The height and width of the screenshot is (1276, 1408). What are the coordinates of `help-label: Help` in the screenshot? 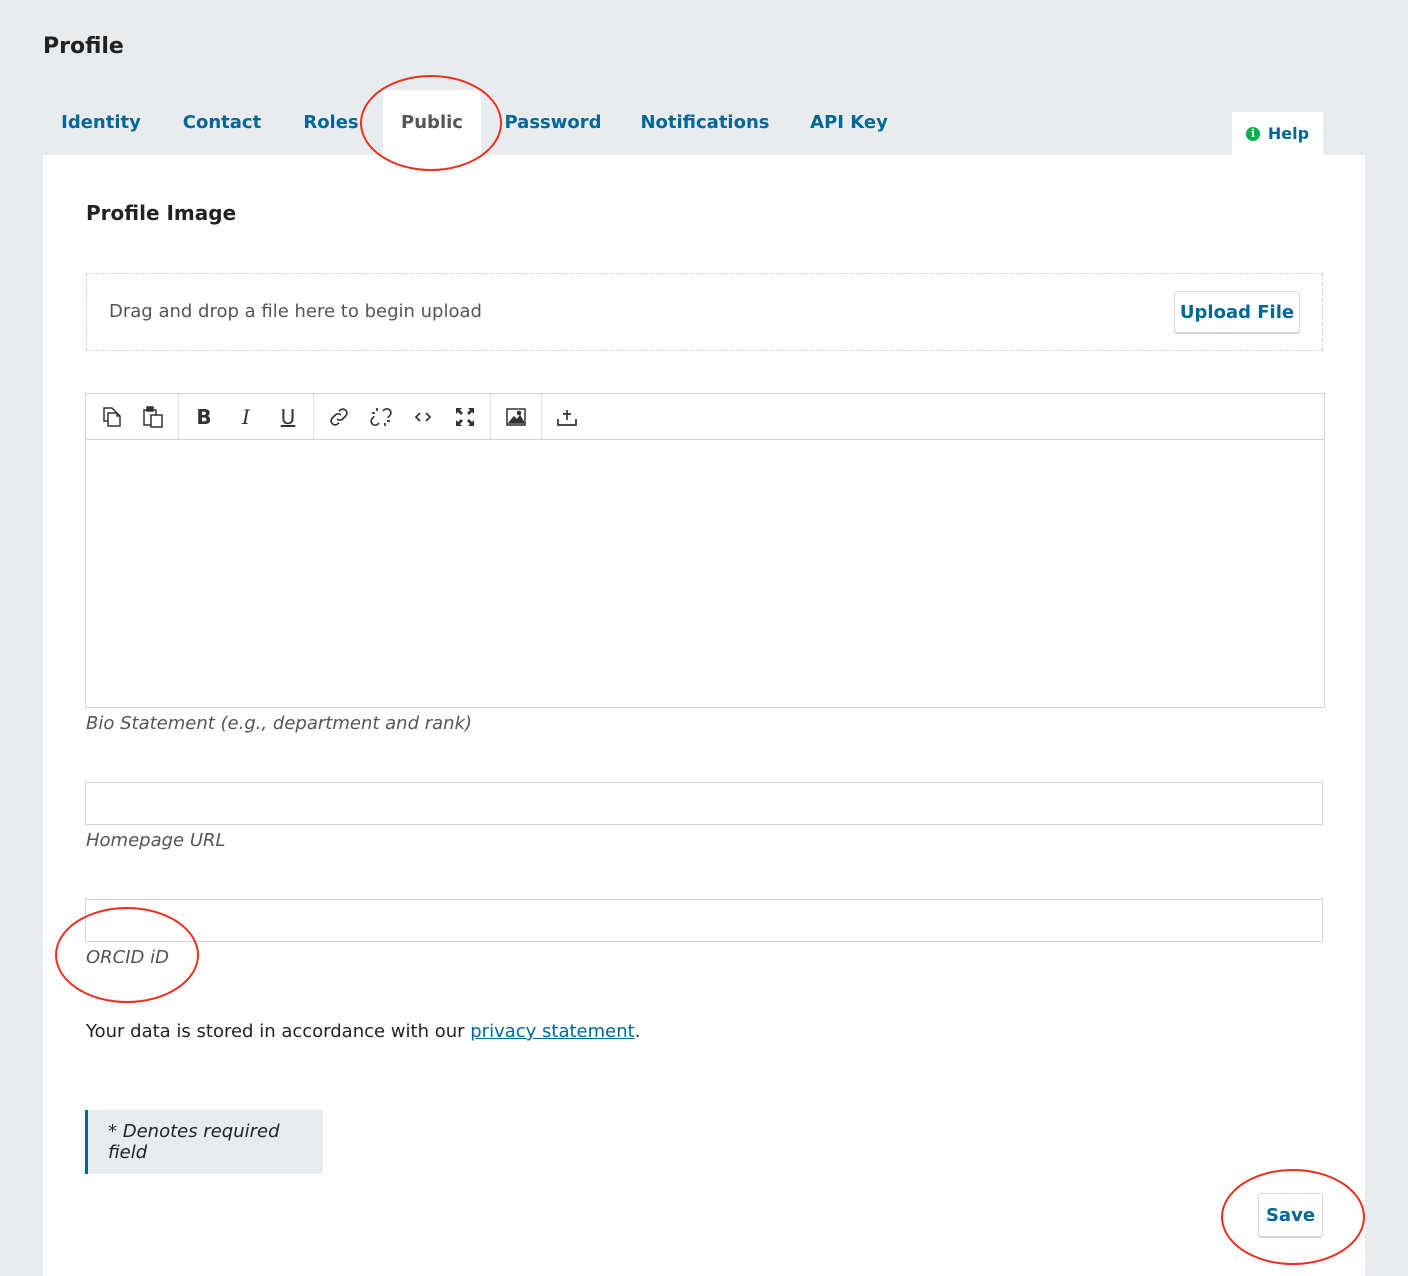 It's located at (1288, 133).